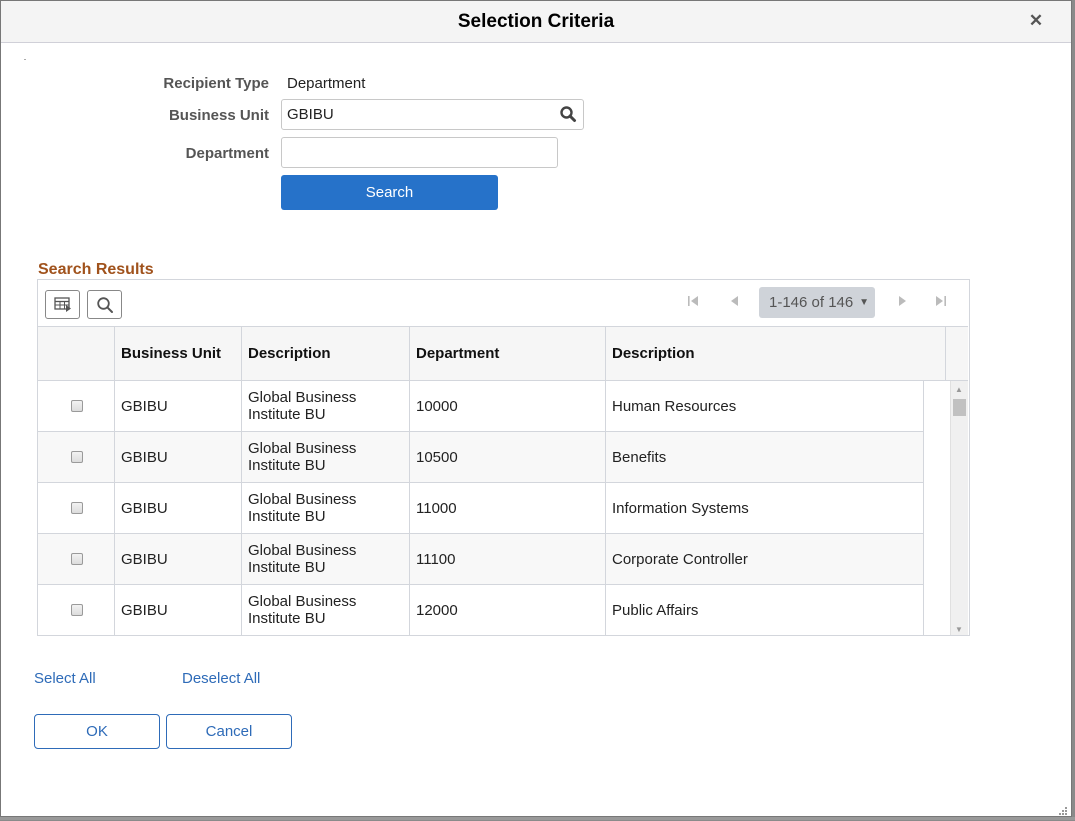 This screenshot has width=1075, height=821. Describe the element at coordinates (507, 508) in the screenshot. I see `department-cell: 11000` at that location.